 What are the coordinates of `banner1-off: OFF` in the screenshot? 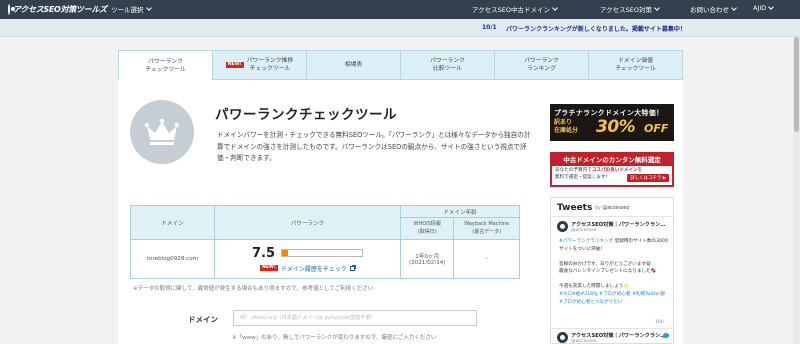 It's located at (656, 128).